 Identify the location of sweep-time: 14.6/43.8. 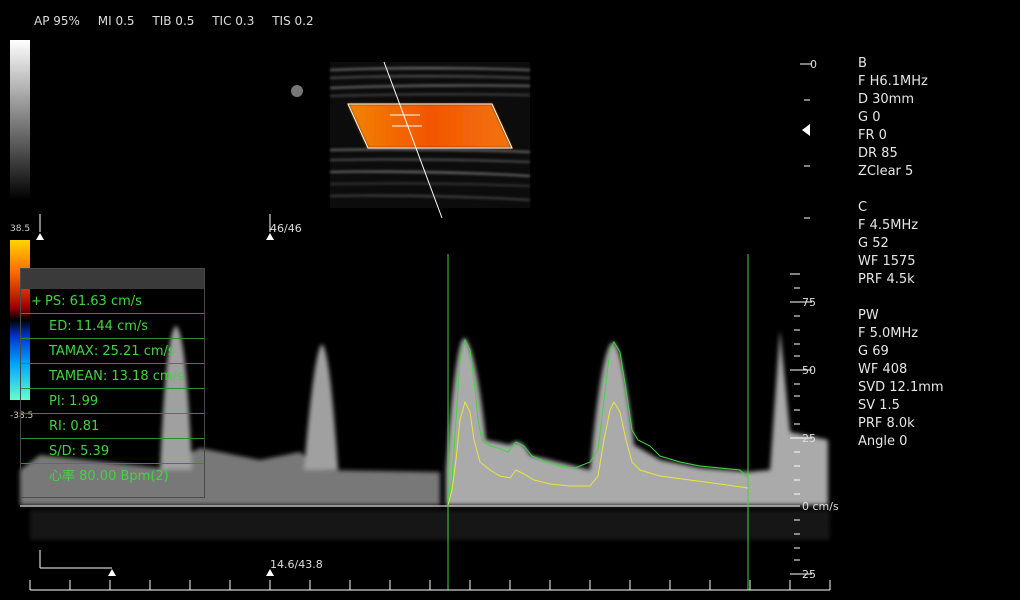
(296, 564).